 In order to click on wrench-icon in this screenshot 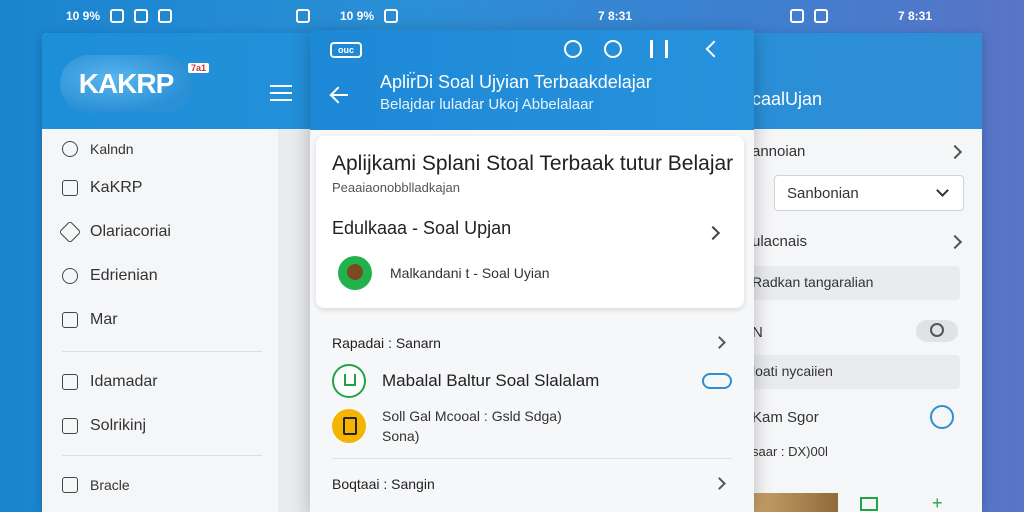, I will do `click(70, 276)`.